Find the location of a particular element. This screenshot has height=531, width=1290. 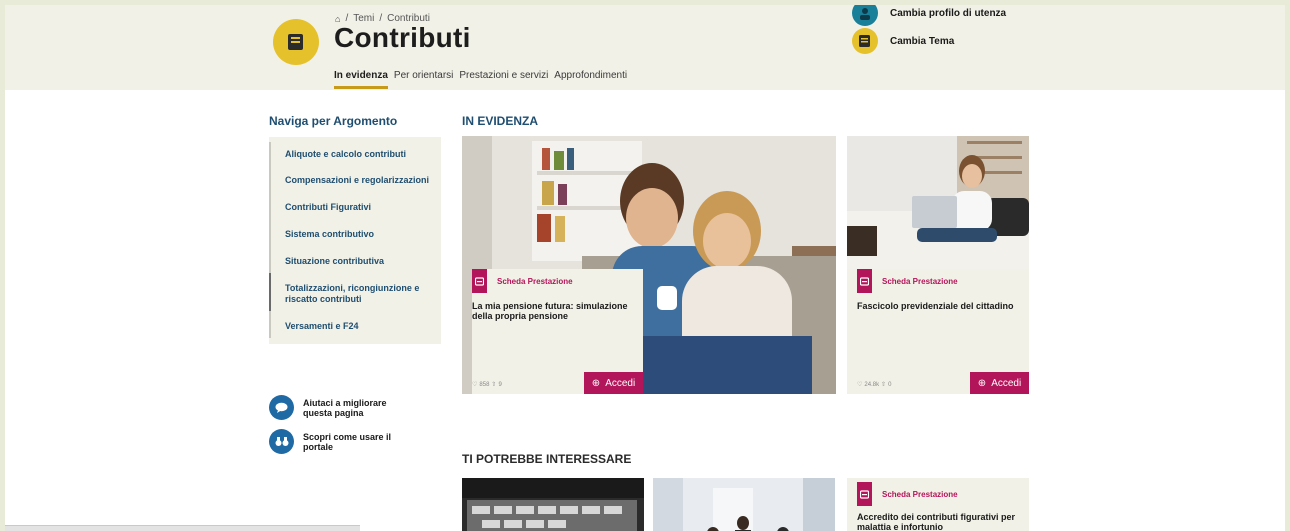

sidebar-item-versamenti-f24: Versamenti e F24 is located at coordinates (355, 324).